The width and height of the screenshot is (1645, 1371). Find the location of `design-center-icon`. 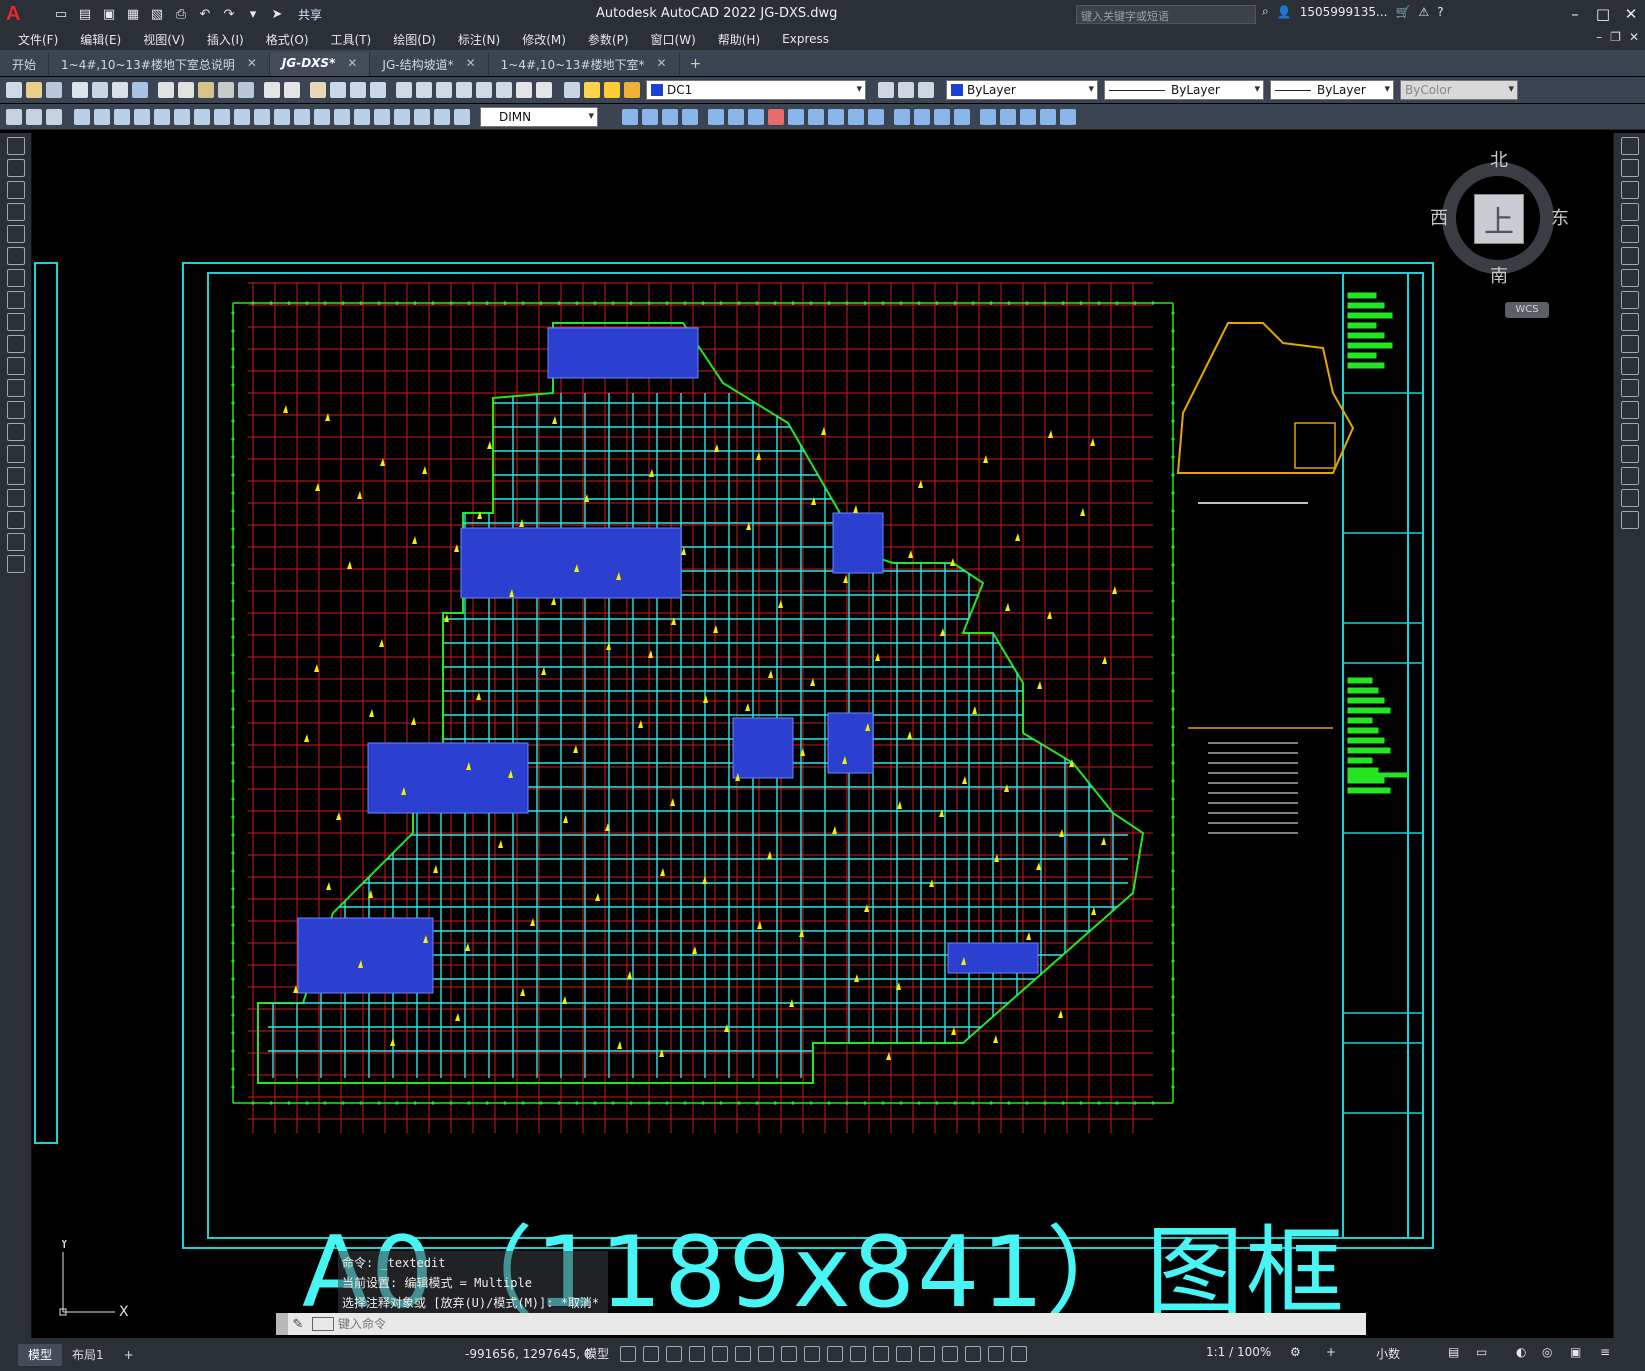

design-center-icon is located at coordinates (424, 90).